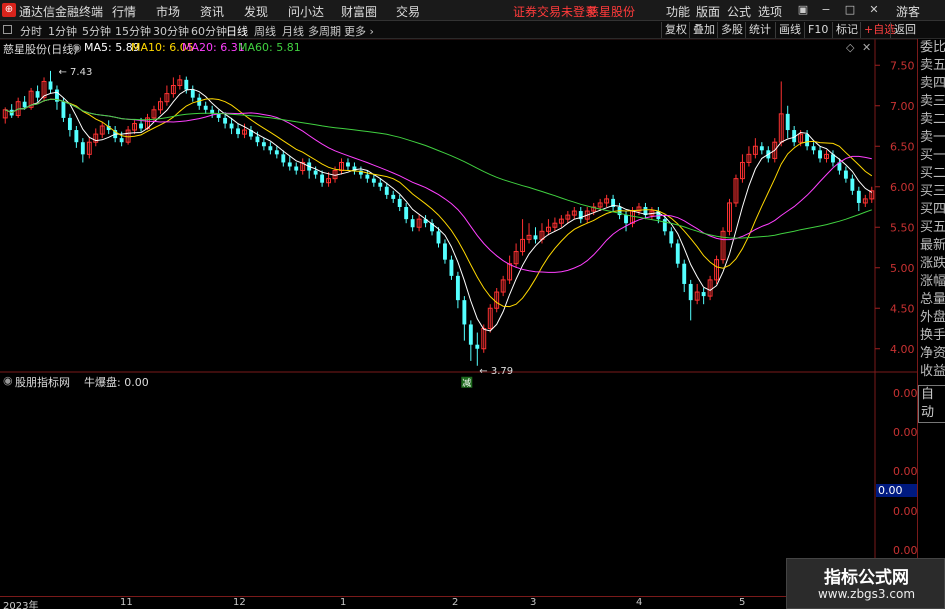  I want to click on price-tick-label: 4.50, so click(902, 308).